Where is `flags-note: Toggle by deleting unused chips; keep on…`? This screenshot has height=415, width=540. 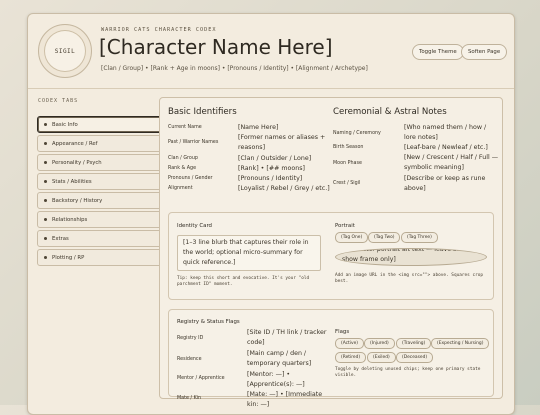
flags-note: Toggle by deleting unused chips; keep on… is located at coordinates (408, 372).